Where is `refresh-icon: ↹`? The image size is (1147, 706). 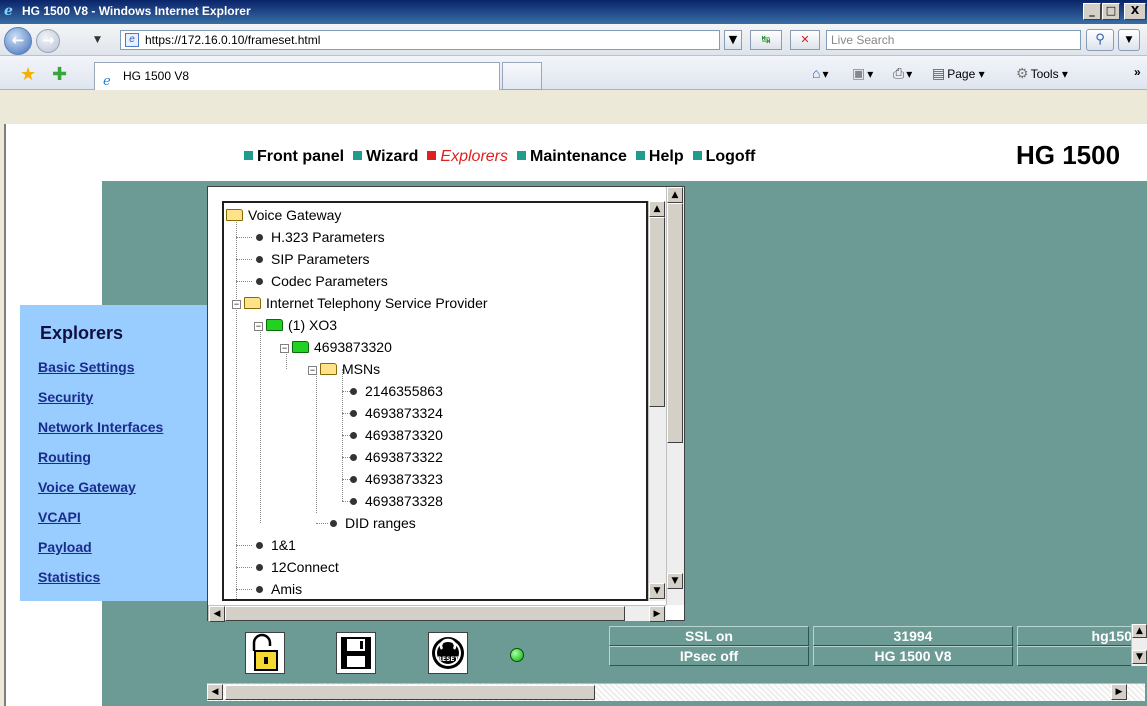
refresh-icon: ↹ is located at coordinates (766, 40).